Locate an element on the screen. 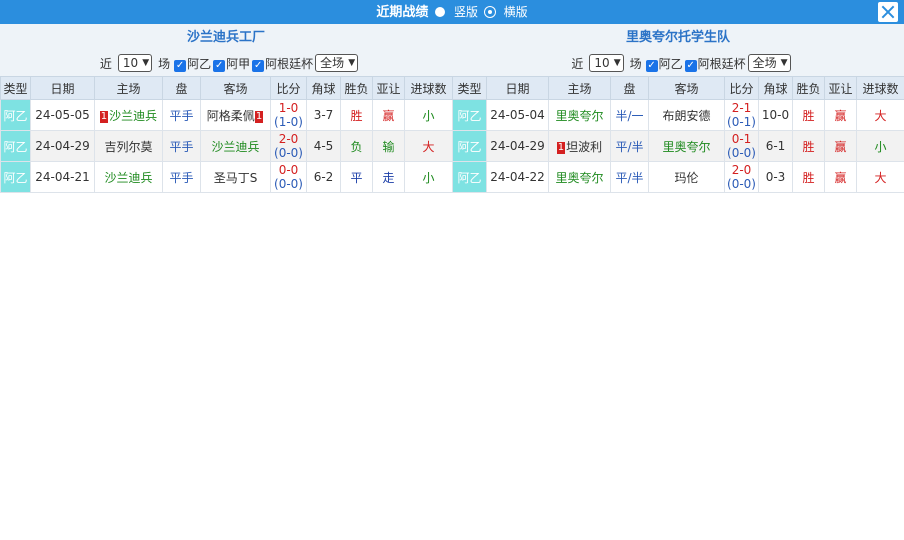  cell-corners: 0-3 is located at coordinates (775, 177).